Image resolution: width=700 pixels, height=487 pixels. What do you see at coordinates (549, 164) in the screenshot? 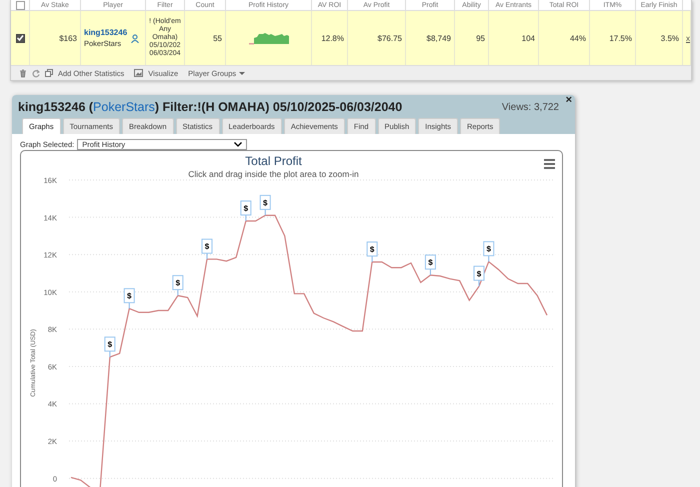
I see `menu-icon` at bounding box center [549, 164].